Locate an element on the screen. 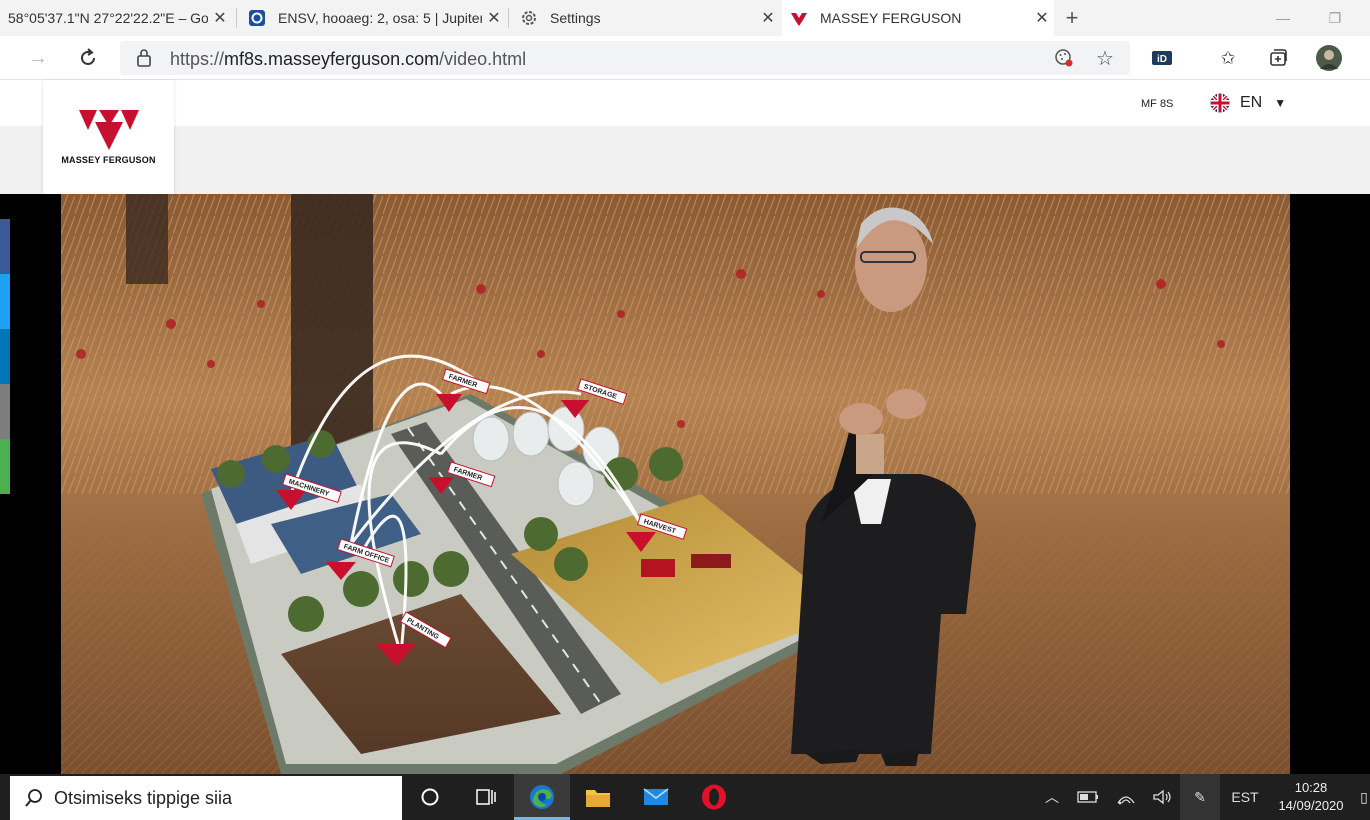 Image resolution: width=1370 pixels, height=820 pixels. tab-title: 58°05'37.1"N 27°22'22.2"E – Goo is located at coordinates (108, 18).